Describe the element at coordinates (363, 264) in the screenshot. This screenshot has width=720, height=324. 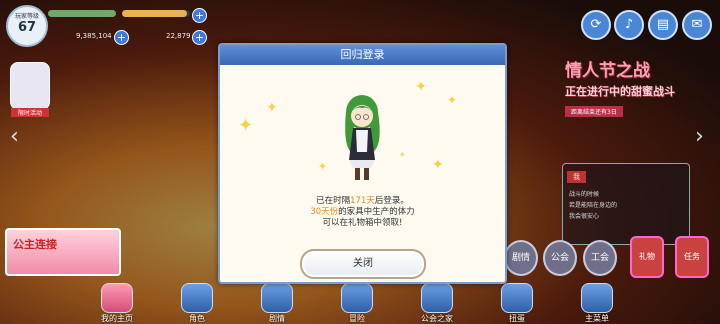
I see `close-button: 关闭` at that location.